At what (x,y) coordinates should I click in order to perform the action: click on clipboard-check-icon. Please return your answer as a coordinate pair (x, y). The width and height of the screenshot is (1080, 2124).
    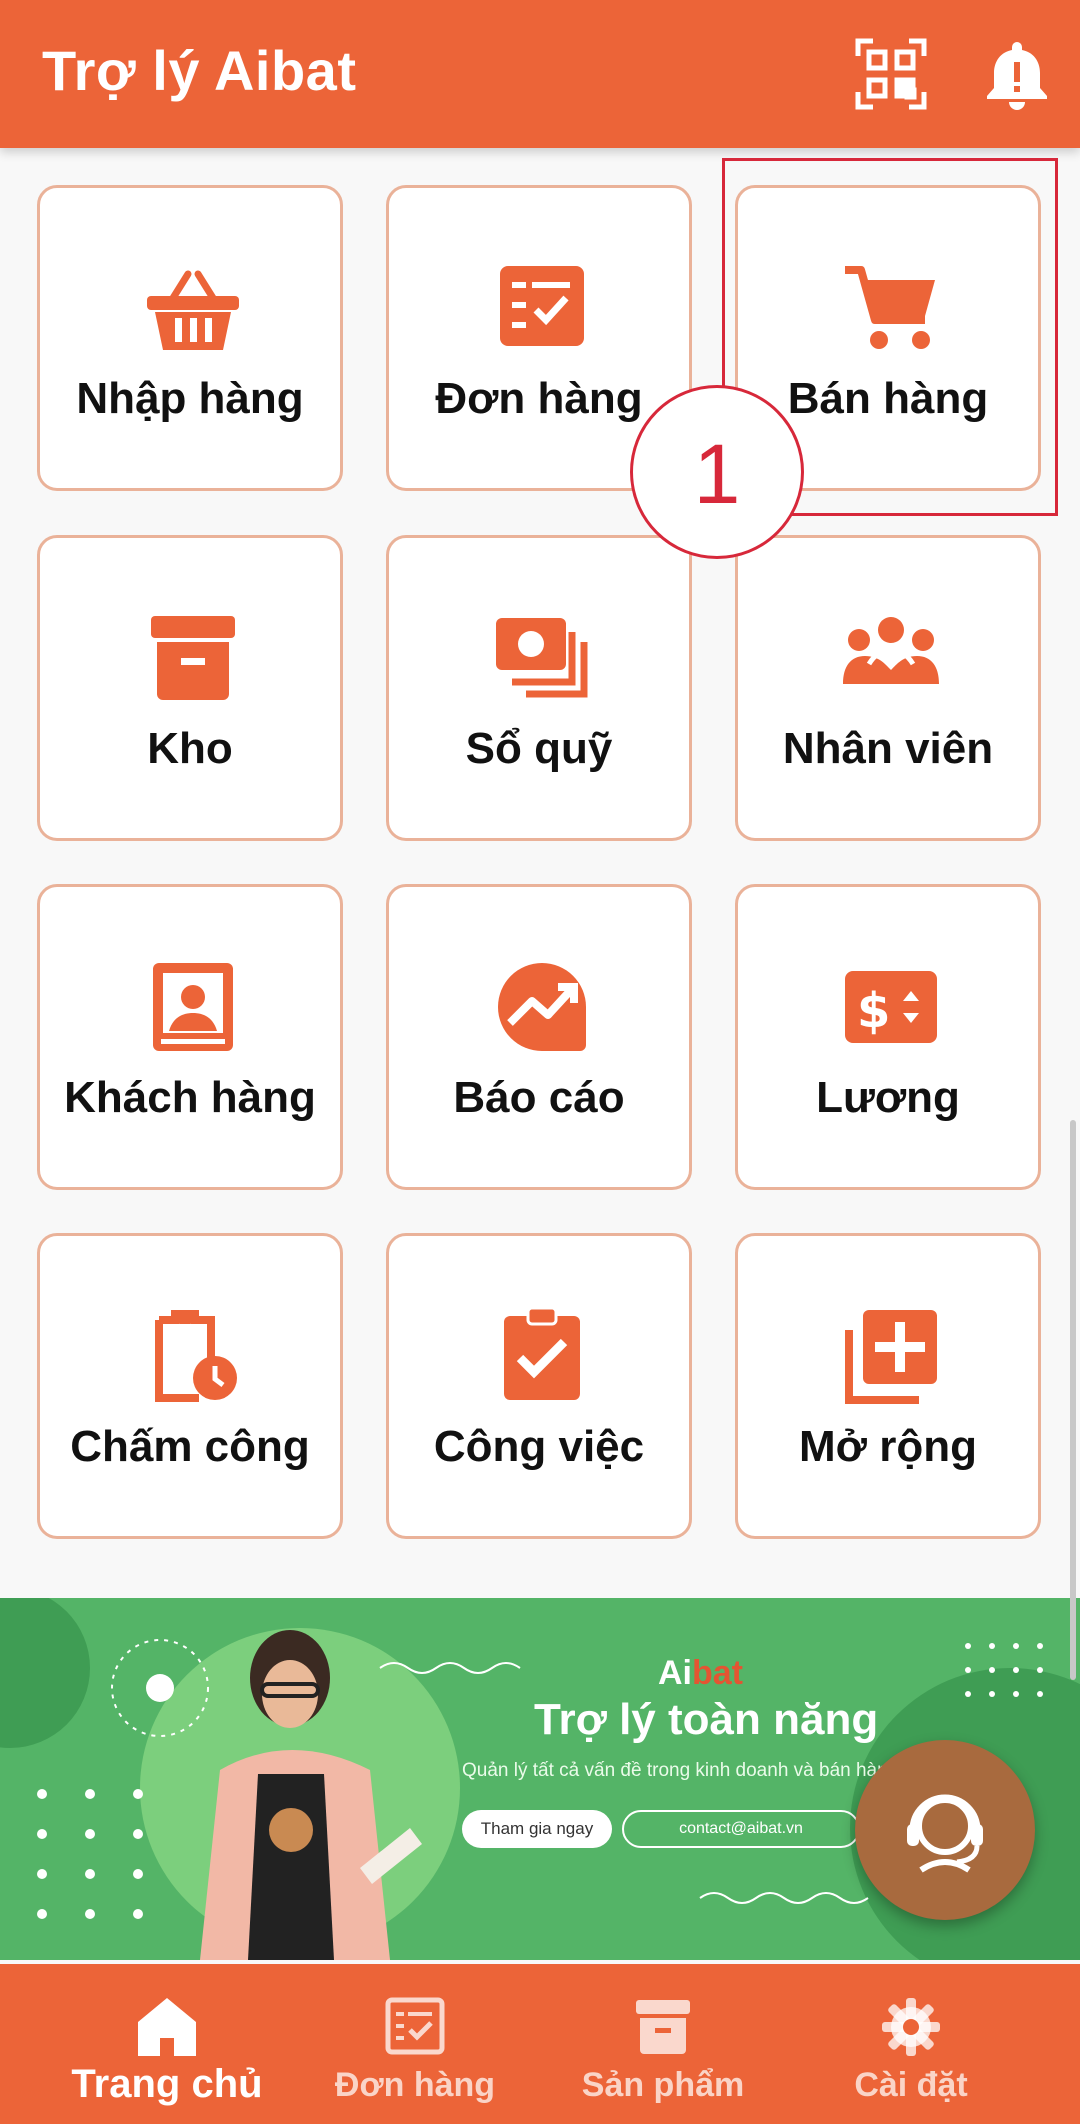
    Looking at the image, I should click on (542, 1356).